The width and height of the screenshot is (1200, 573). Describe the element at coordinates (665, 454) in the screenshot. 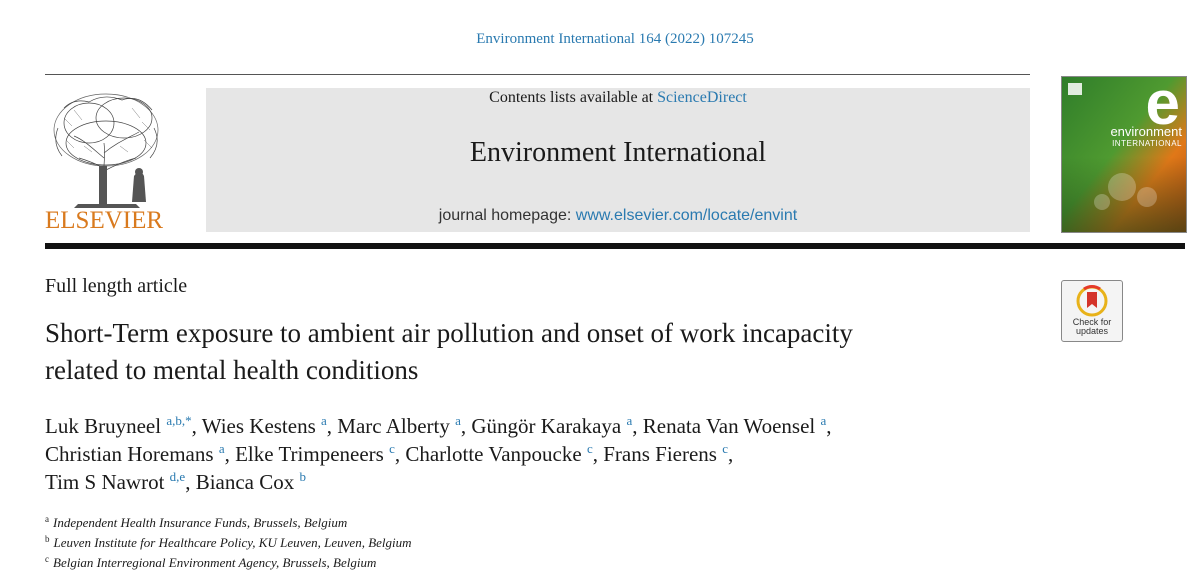

I see `author: Frans Fierens c` at that location.